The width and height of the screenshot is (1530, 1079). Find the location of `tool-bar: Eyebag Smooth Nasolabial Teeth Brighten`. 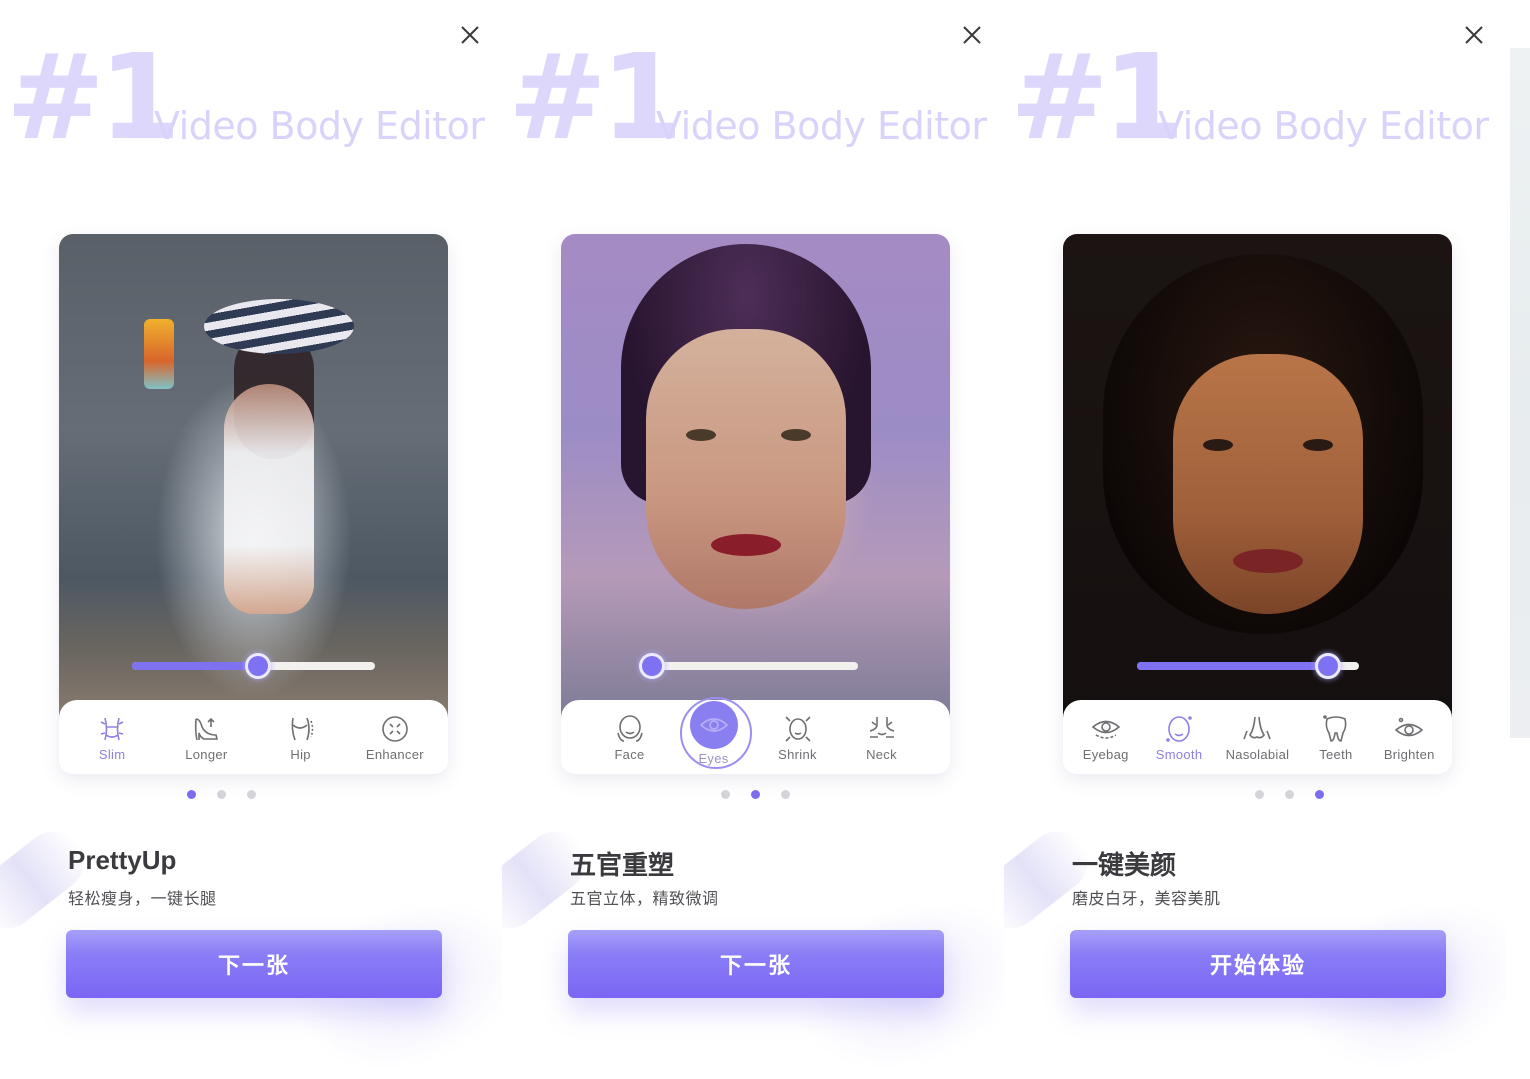

tool-bar: Eyebag Smooth Nasolabial Teeth Brighten is located at coordinates (1257, 737).